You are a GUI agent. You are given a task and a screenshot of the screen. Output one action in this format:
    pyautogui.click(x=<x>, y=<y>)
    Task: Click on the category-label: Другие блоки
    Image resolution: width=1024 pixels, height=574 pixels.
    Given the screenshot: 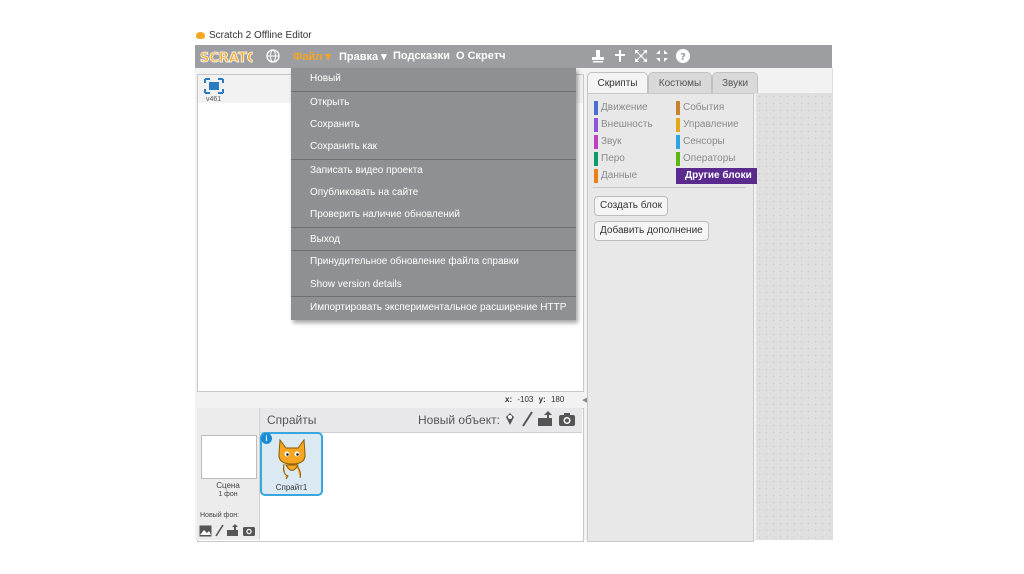 What is the action you would take?
    pyautogui.click(x=718, y=175)
    